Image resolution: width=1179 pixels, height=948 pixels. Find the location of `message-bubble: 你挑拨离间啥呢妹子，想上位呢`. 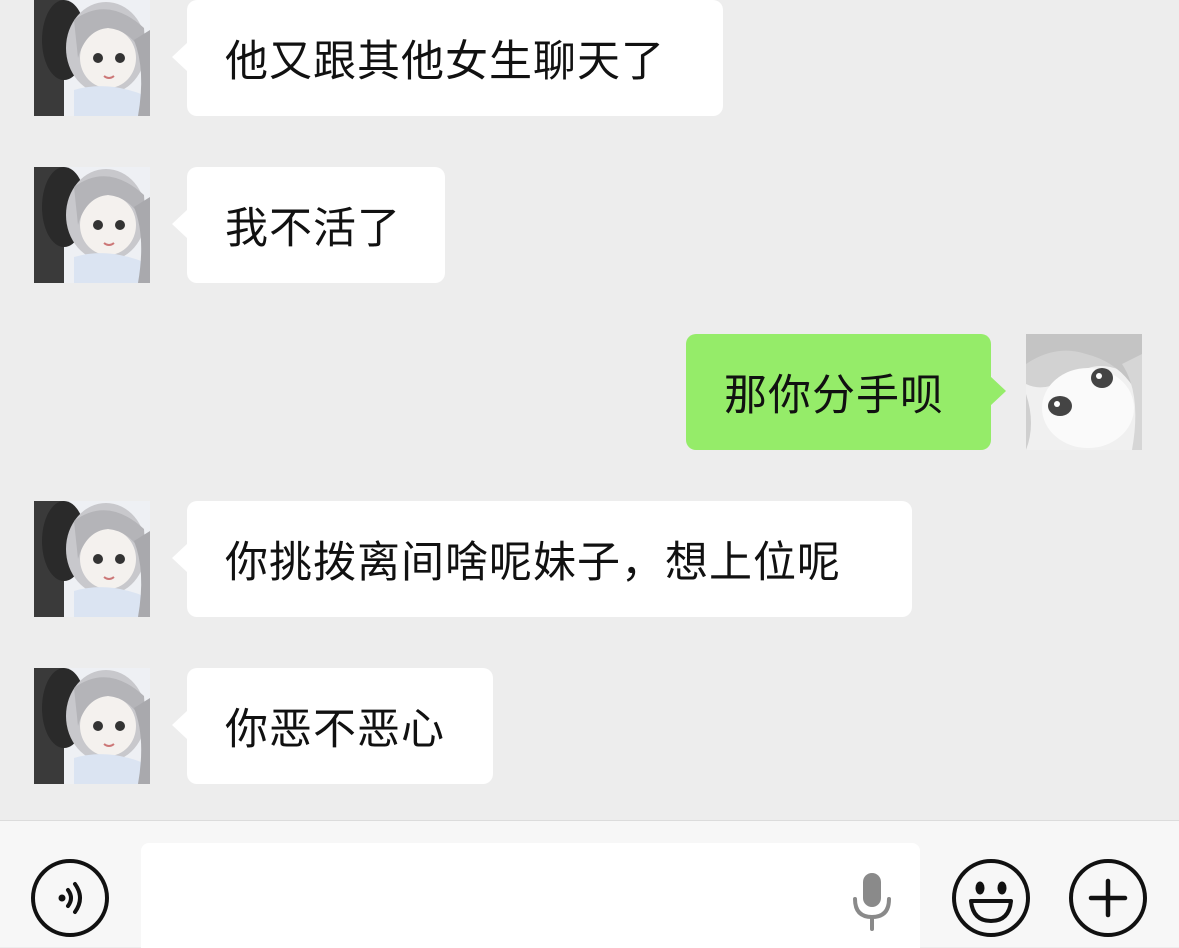

message-bubble: 你挑拨离间啥呢妹子，想上位呢 is located at coordinates (542, 559).